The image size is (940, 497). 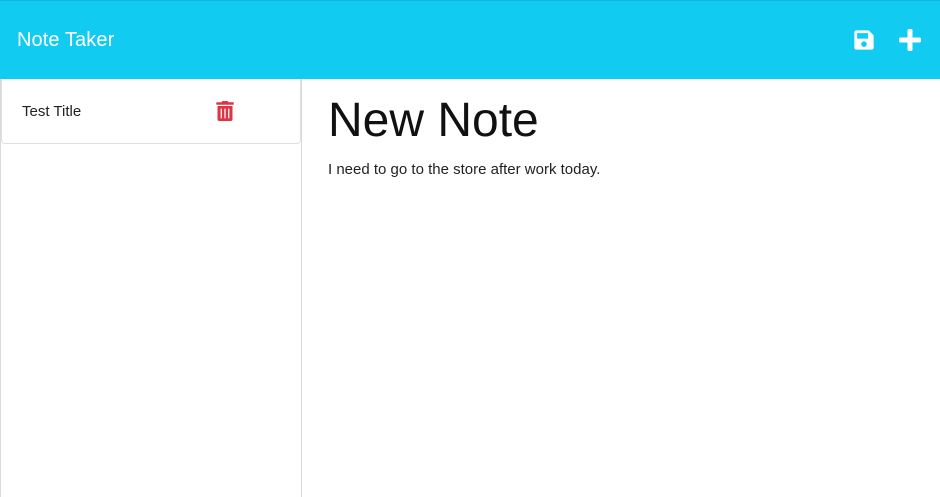 What do you see at coordinates (225, 110) in the screenshot?
I see `trash-icon` at bounding box center [225, 110].